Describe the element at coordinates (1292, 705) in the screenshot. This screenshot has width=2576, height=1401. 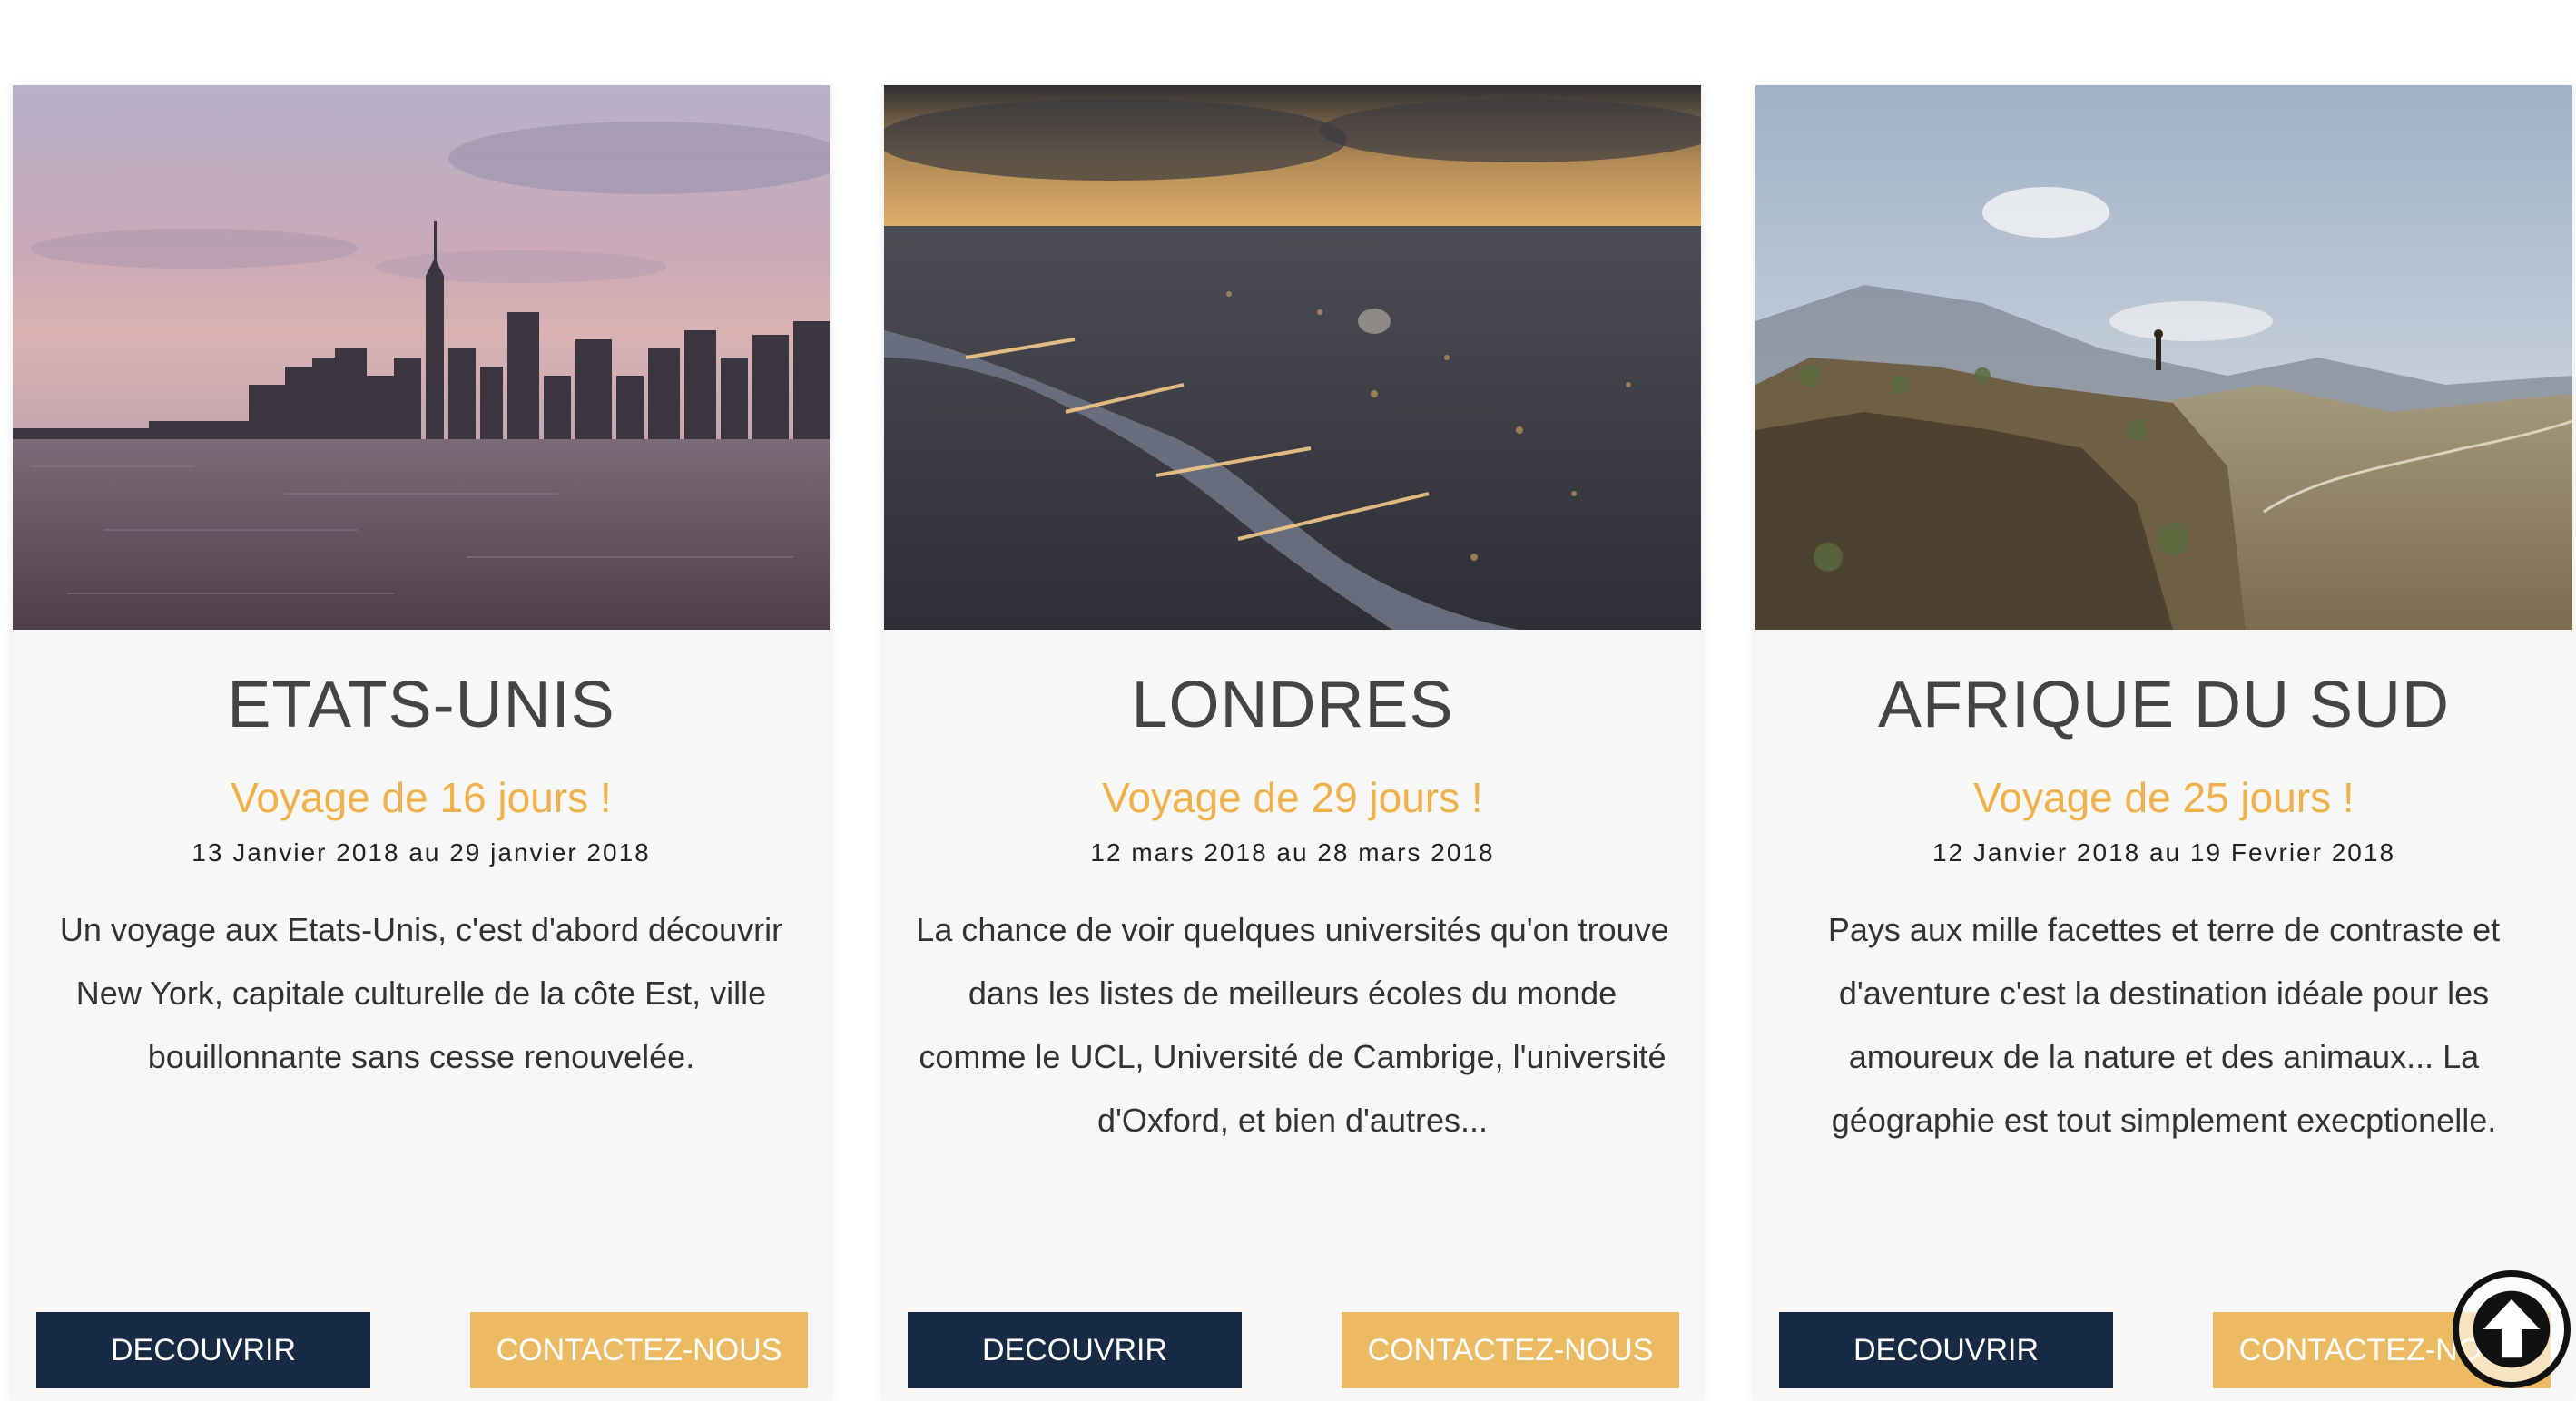
I see `card-title: LONDRES` at that location.